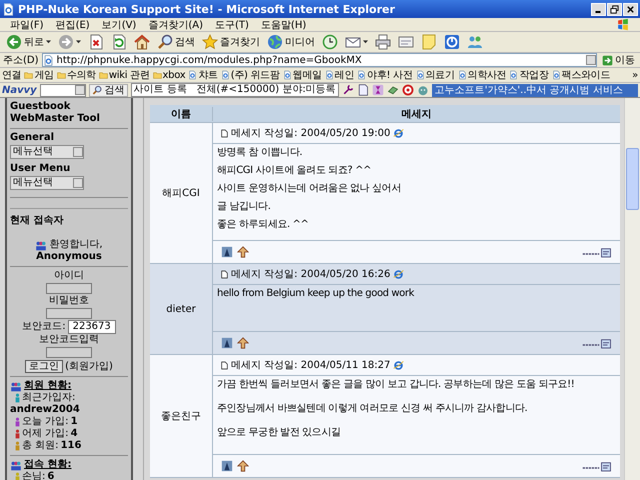  I want to click on navvy-search-field: 사이트 등록 전체(#<150000) 분야:미등록, so click(234, 90).